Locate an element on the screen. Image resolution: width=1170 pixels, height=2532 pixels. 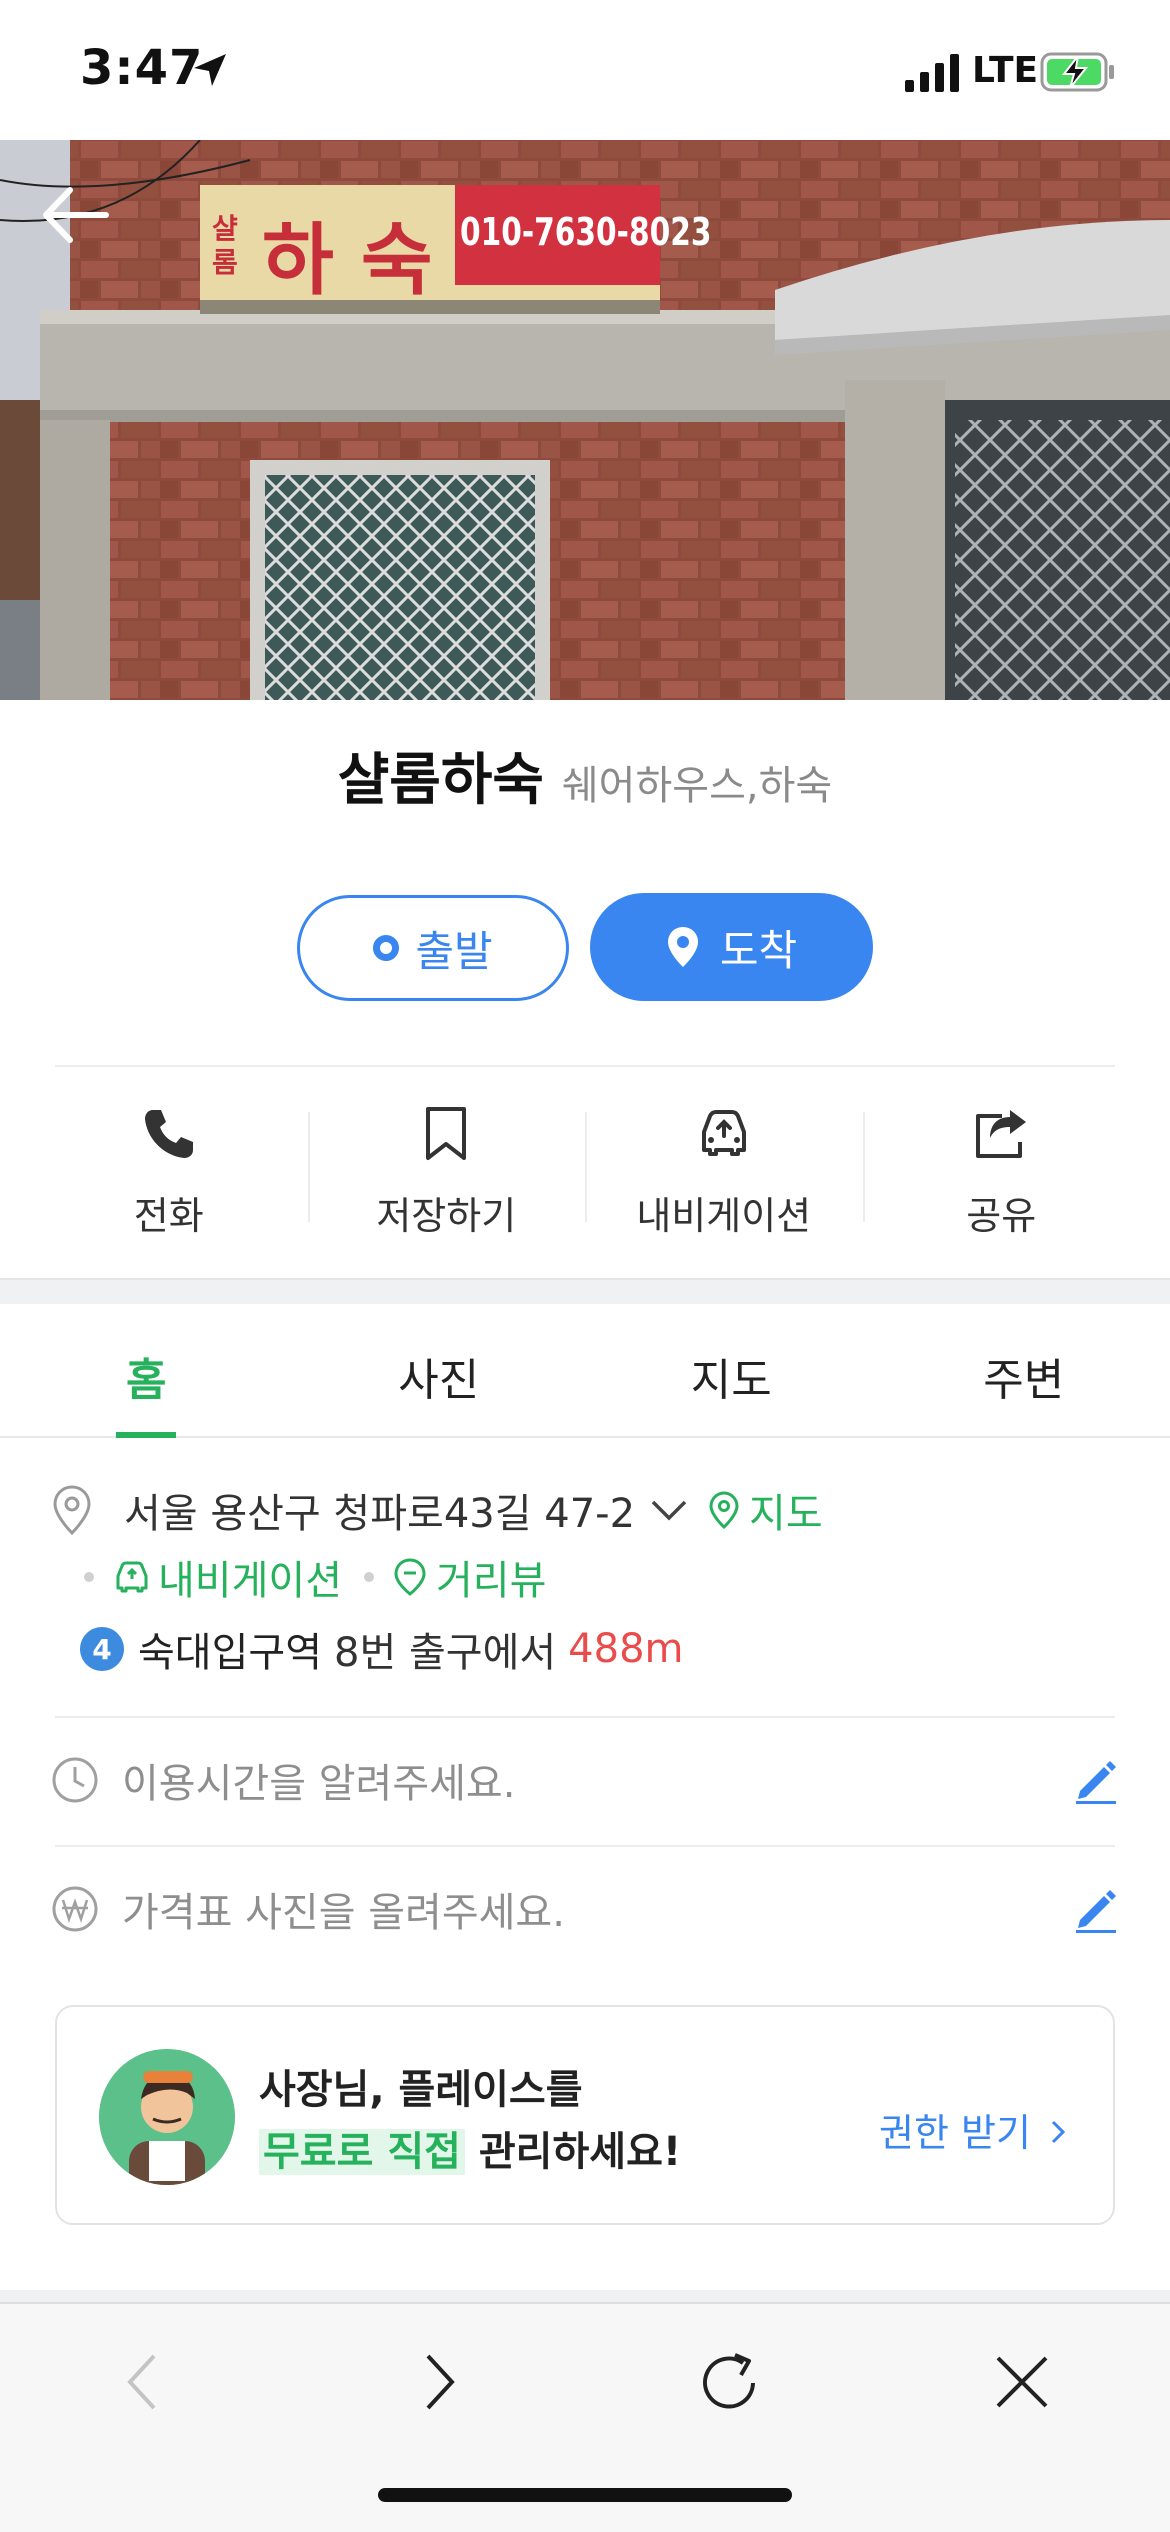
subway-info: 4 숙대입구역 8번 출구에서 488m is located at coordinates (381, 1649).